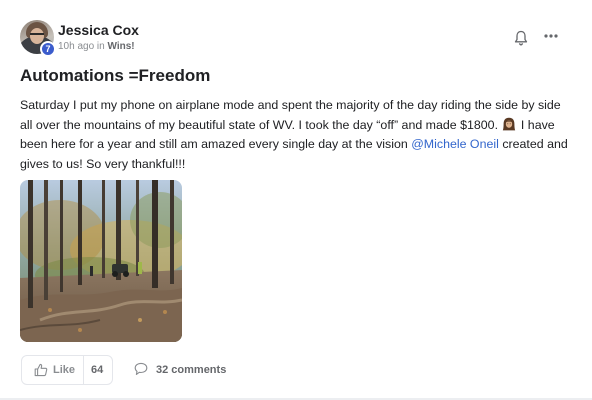  What do you see at coordinates (38, 38) in the screenshot?
I see `author-avatar: 7` at bounding box center [38, 38].